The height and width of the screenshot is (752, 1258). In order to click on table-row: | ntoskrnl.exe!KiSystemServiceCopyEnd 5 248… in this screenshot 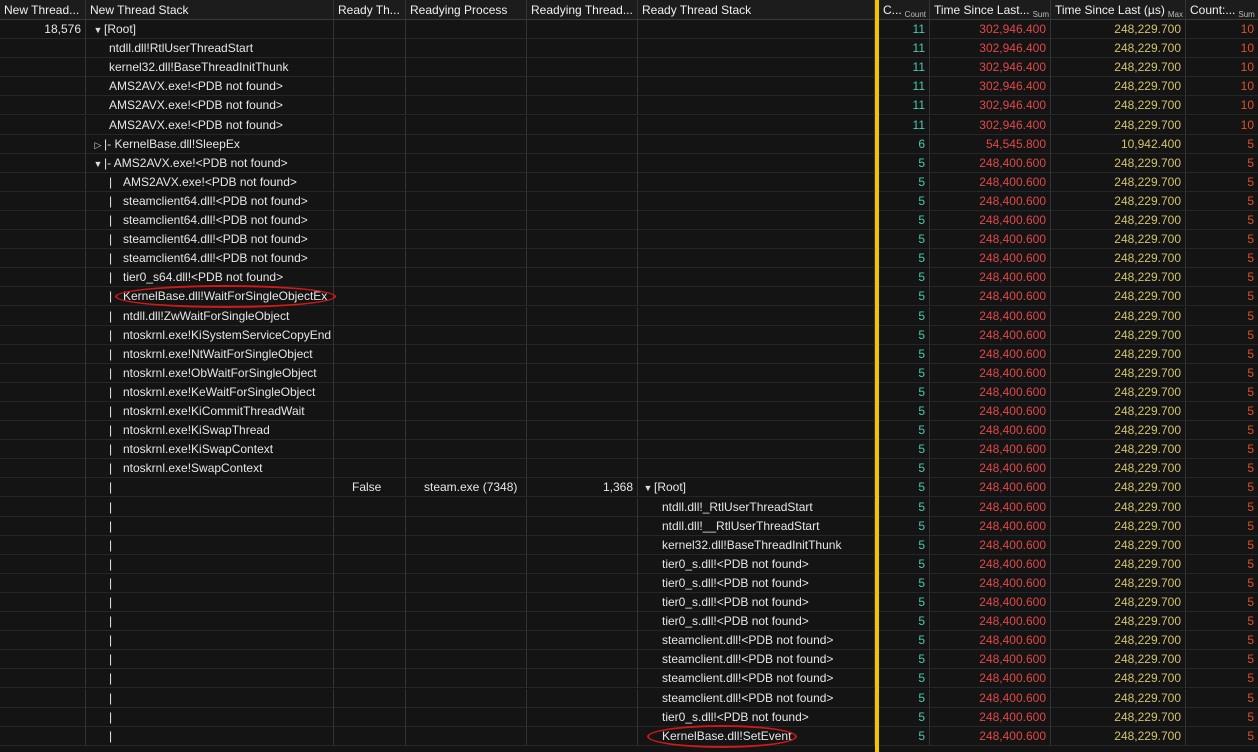, I will do `click(629, 335)`.